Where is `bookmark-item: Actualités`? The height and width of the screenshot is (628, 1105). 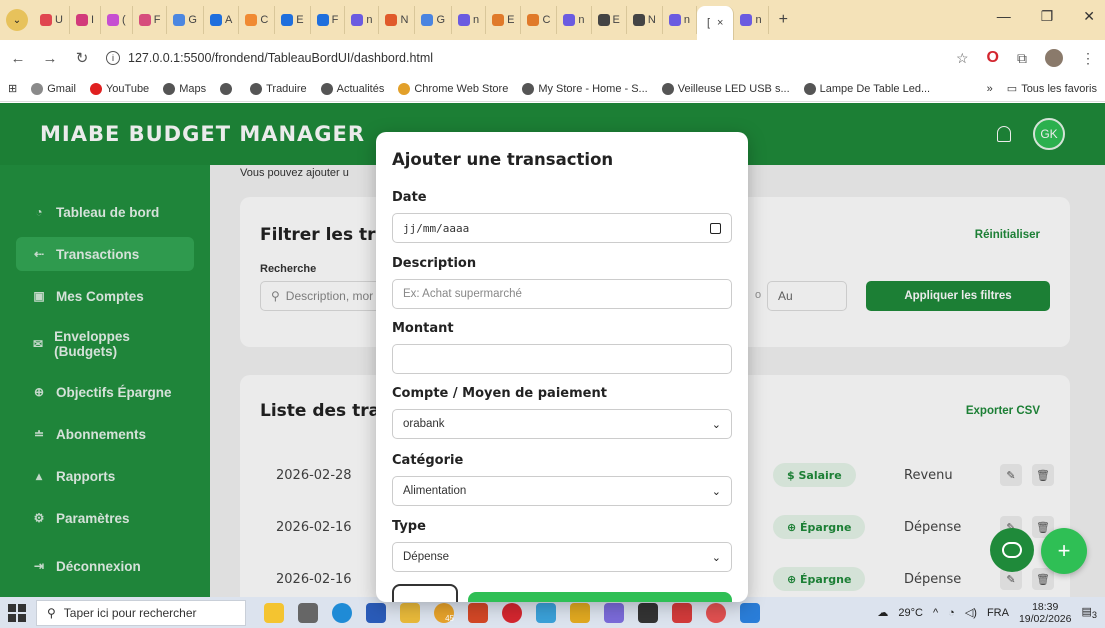 bookmark-item: Actualités is located at coordinates (352, 88).